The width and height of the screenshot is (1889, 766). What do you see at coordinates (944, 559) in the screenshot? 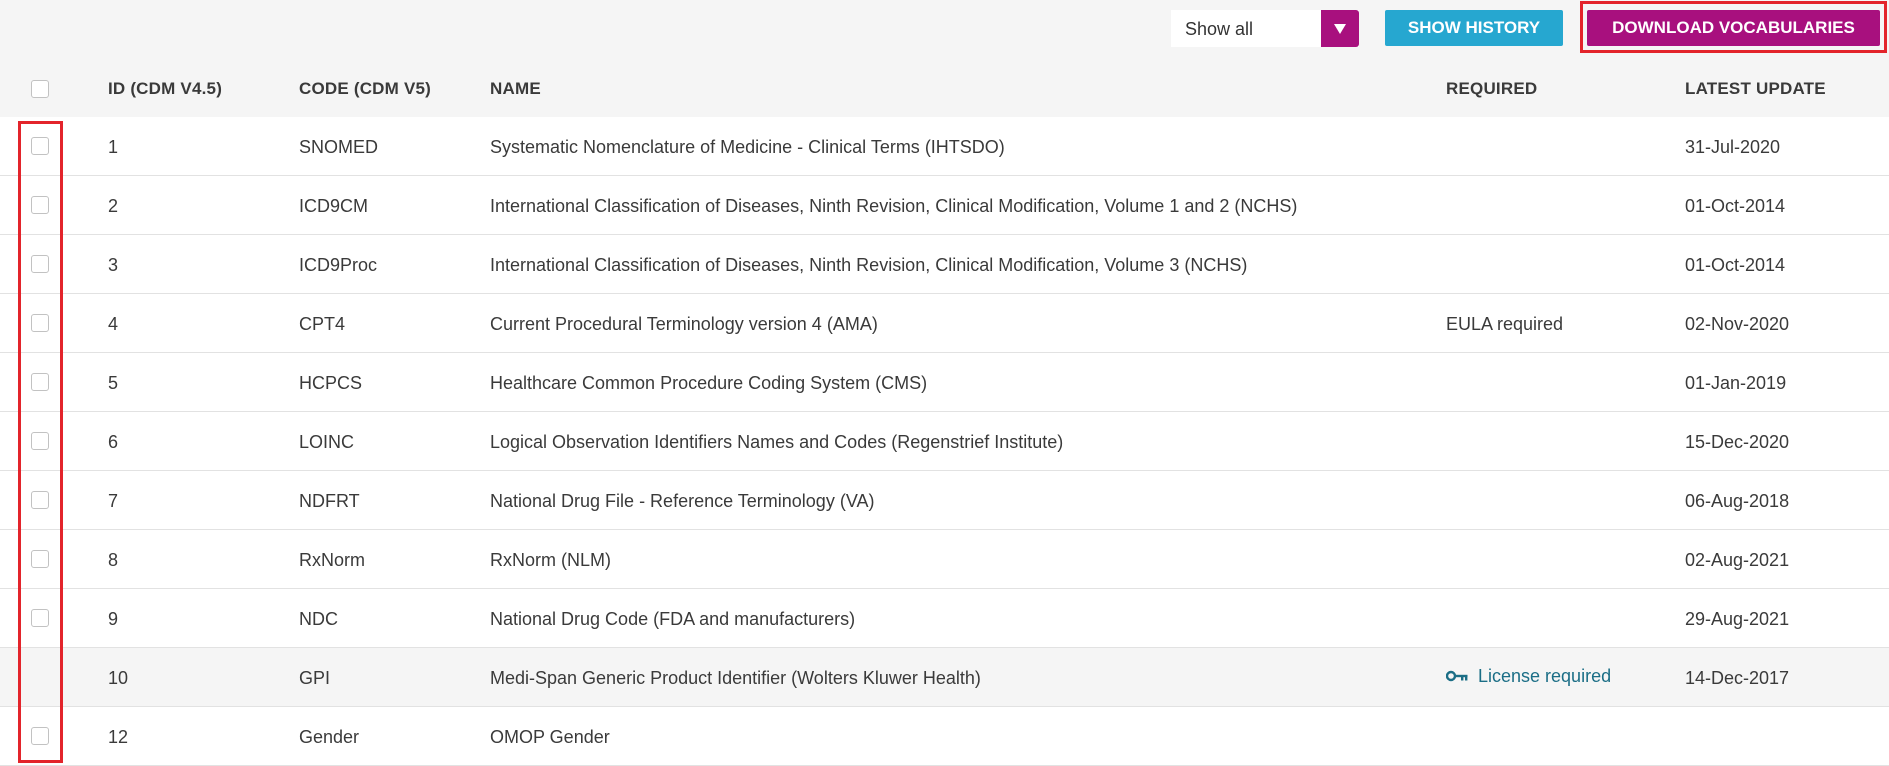
I see `table-row: 8 RxNorm RxNorm (NLM) 02-Aug-2021` at bounding box center [944, 559].